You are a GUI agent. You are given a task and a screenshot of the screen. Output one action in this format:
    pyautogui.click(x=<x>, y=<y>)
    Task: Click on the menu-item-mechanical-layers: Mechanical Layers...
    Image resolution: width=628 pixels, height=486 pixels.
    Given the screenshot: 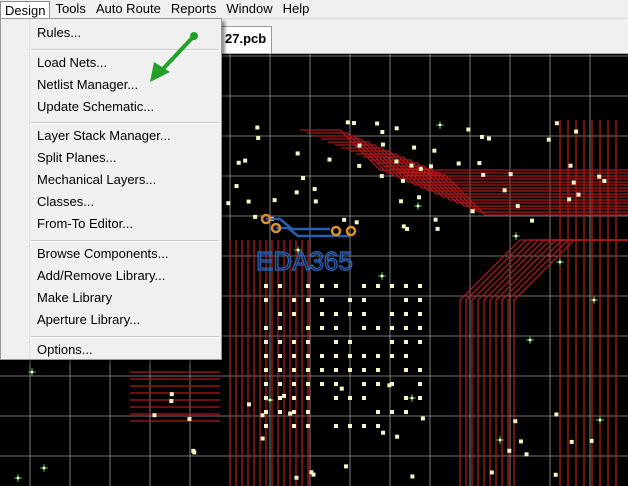 What is the action you would take?
    pyautogui.click(x=111, y=180)
    